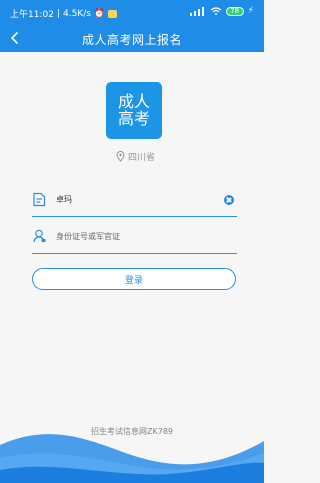 The height and width of the screenshot is (483, 320). I want to click on document-icon, so click(39, 199).